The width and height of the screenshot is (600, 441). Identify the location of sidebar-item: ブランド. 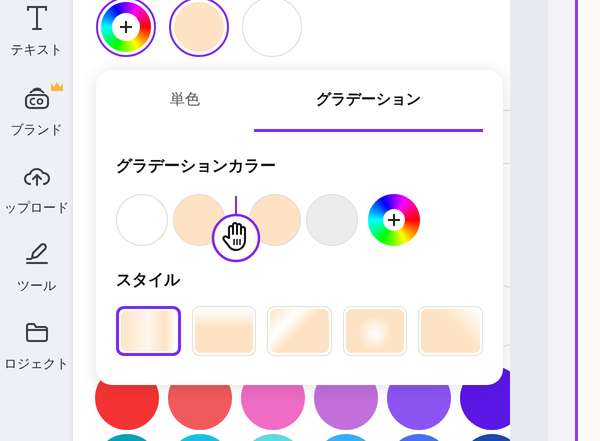
(36, 110).